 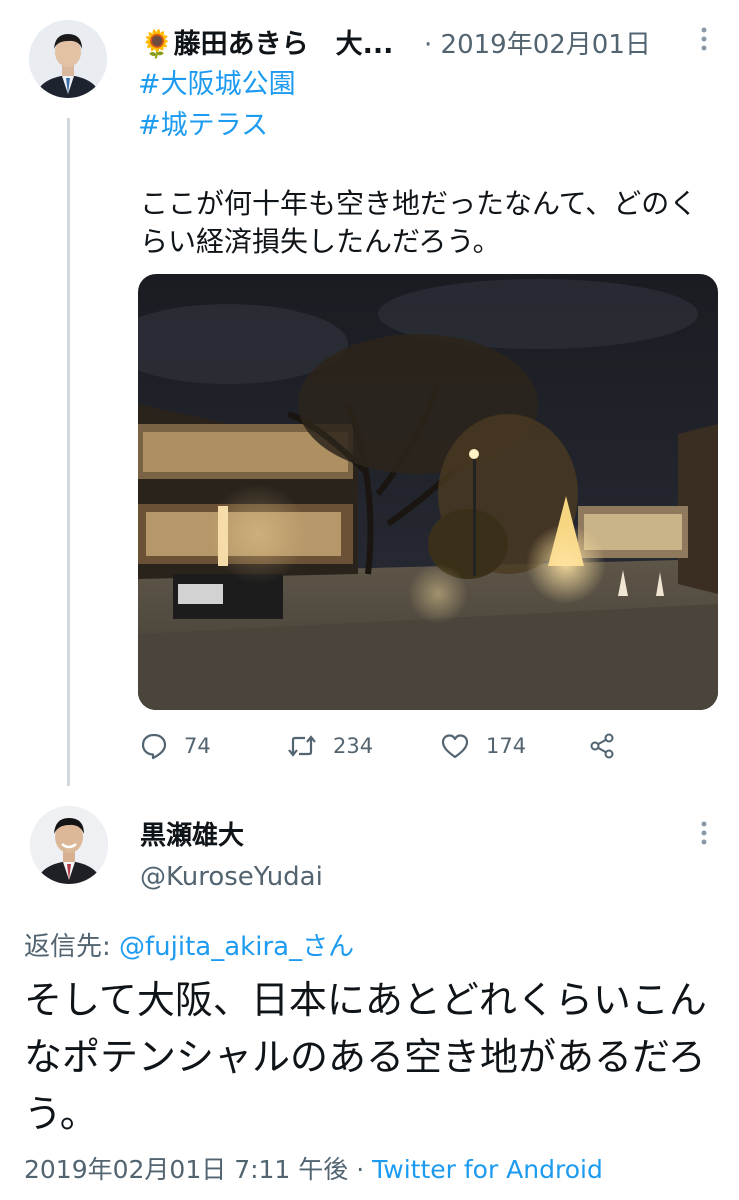 I want to click on author-handle: @KuroseYudai, so click(x=231, y=877).